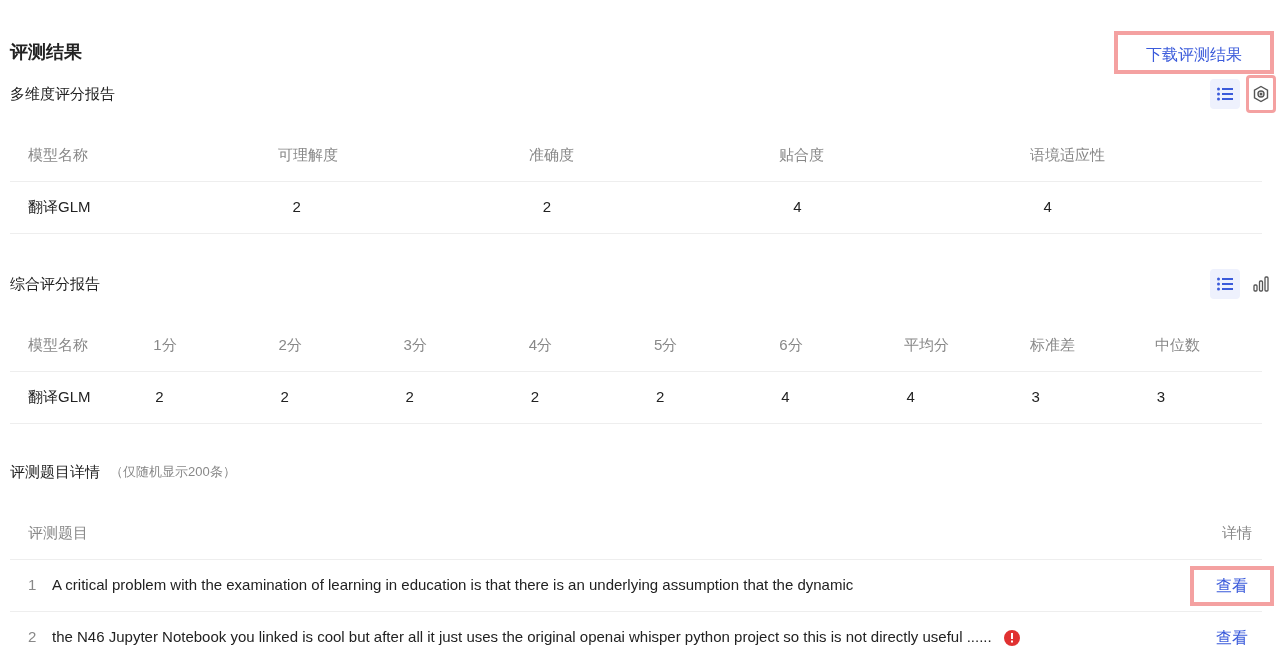 This screenshot has width=1280, height=655. What do you see at coordinates (666, 345) in the screenshot?
I see `column-header: 5分` at bounding box center [666, 345].